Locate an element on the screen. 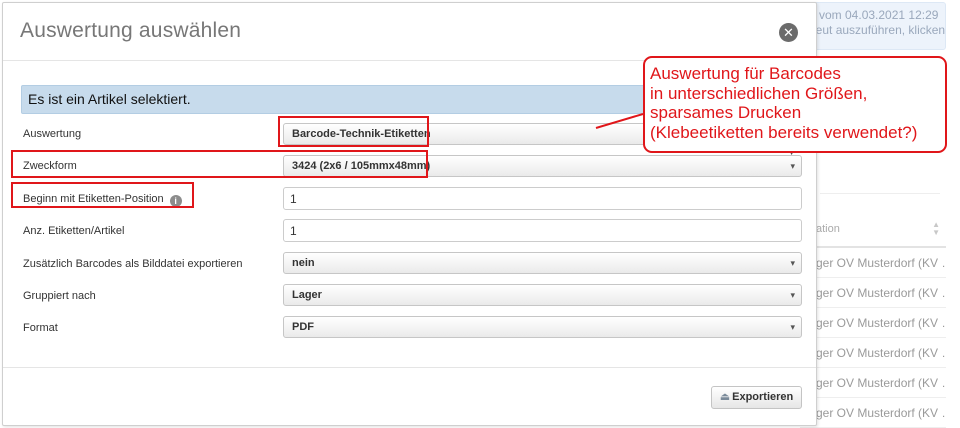 This screenshot has width=960, height=428. auswertung-value: Barcode-Technik-Etiketten is located at coordinates (361, 134).